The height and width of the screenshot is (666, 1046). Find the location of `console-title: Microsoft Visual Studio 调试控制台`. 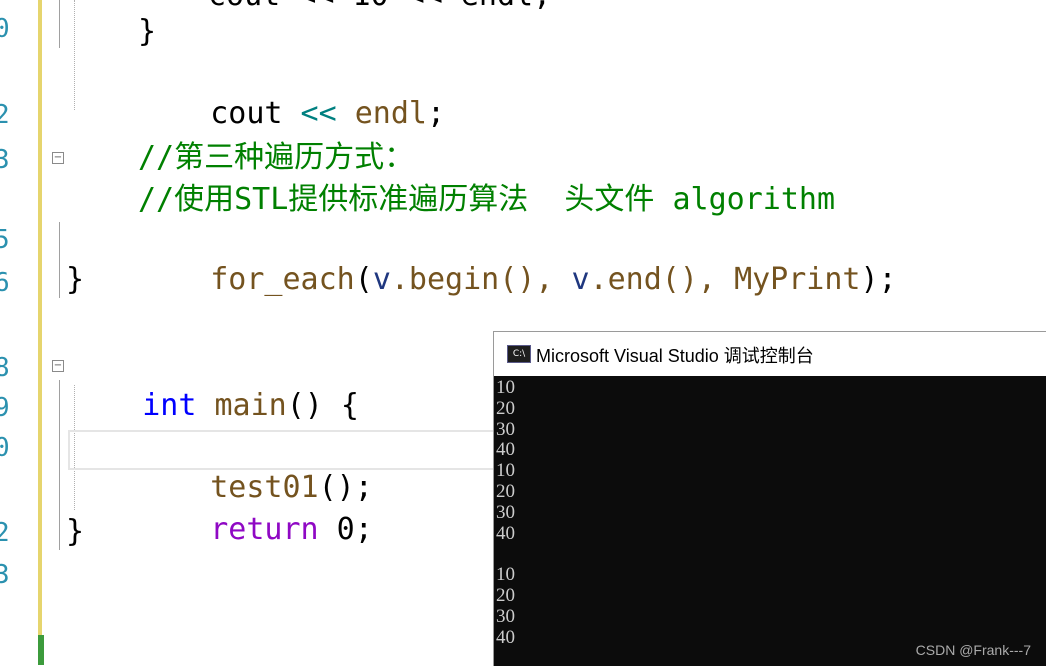

console-title: Microsoft Visual Studio 调试控制台 is located at coordinates (675, 356).